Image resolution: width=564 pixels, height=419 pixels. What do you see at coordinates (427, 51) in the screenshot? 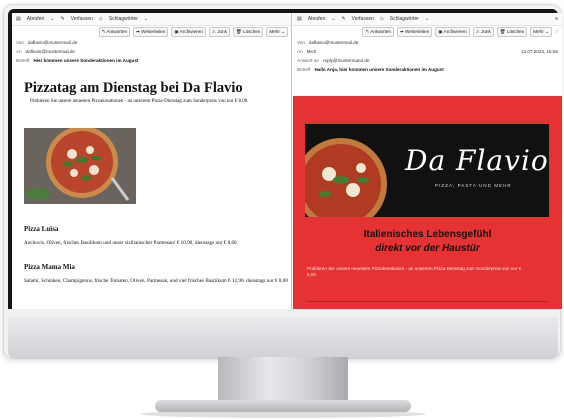
I see `to-row: An Mich 13.07.2023, 16:55` at bounding box center [427, 51].